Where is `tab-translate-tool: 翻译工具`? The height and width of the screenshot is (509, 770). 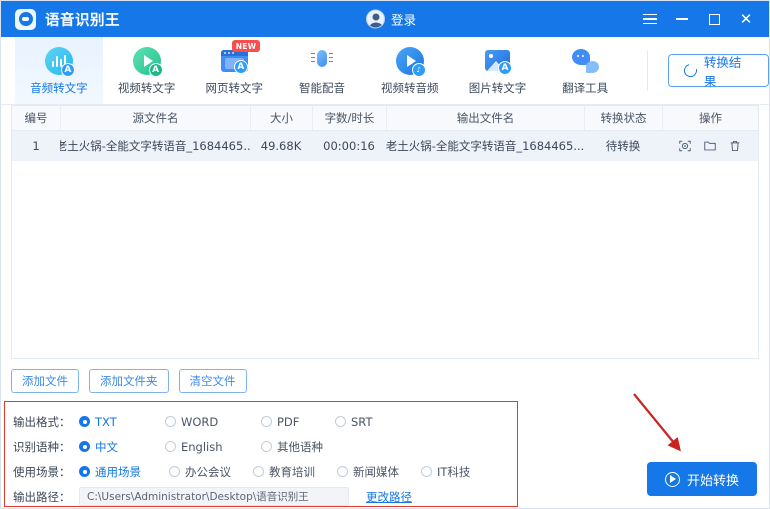 tab-translate-tool: 翻译工具 is located at coordinates (585, 70).